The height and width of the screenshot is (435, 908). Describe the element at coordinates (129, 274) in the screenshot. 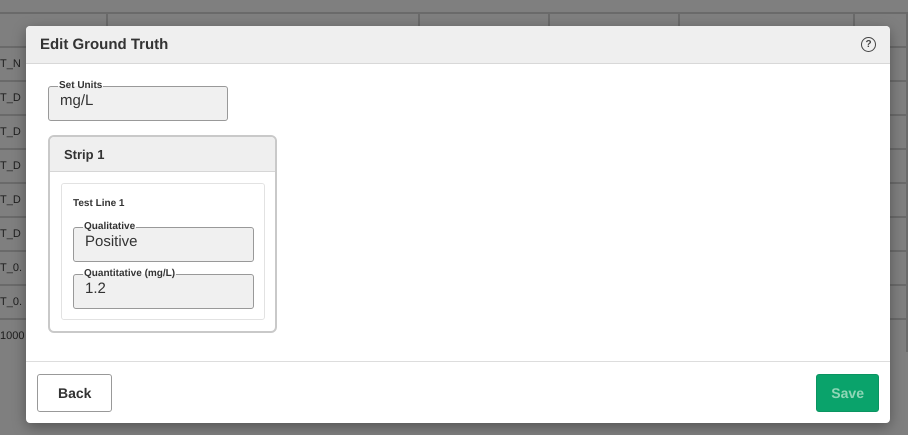

I see `field-label: Quantitative (mg/L)` at that location.